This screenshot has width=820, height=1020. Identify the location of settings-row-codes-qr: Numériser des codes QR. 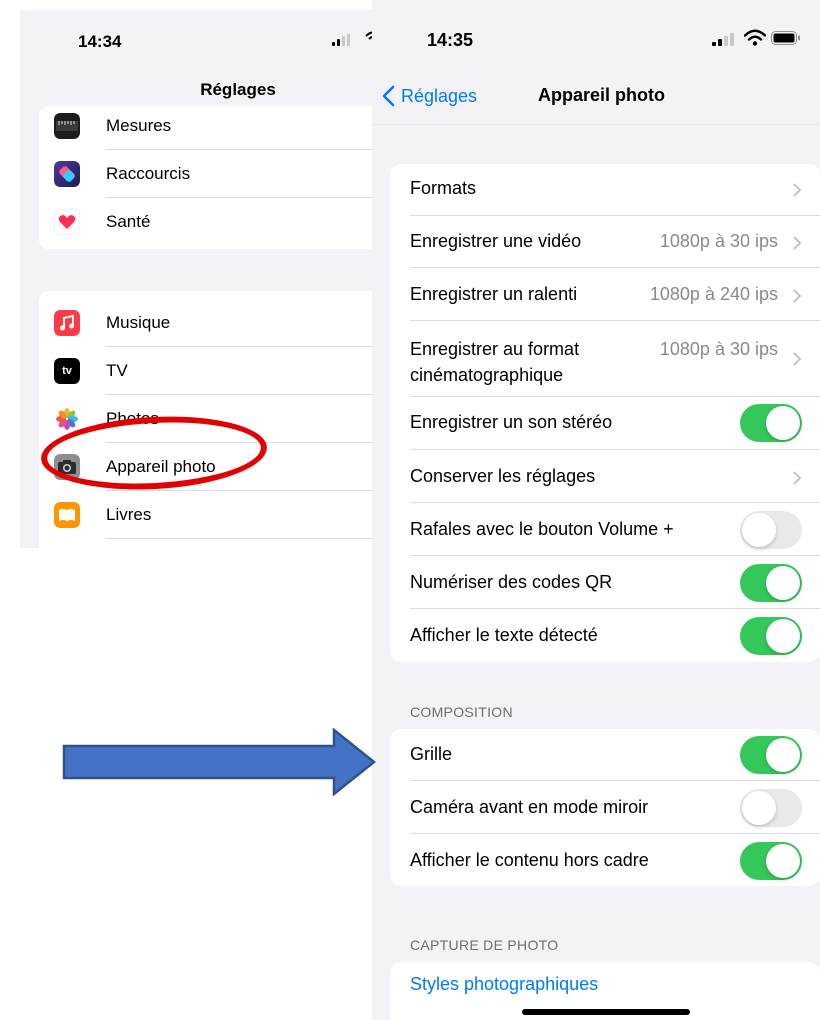
(605, 582).